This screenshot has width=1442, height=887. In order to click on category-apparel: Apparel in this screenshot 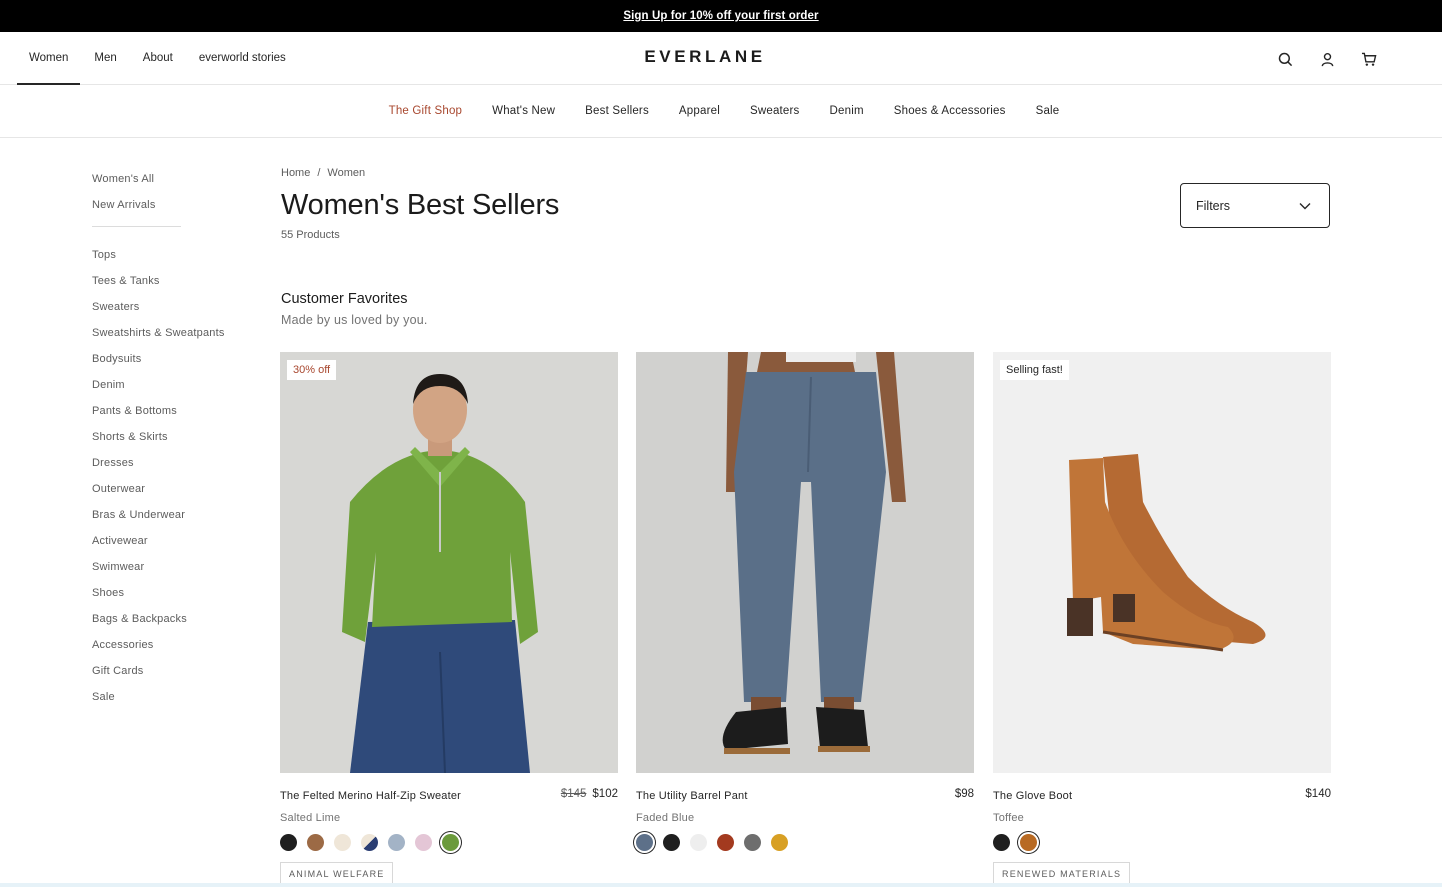, I will do `click(699, 111)`.